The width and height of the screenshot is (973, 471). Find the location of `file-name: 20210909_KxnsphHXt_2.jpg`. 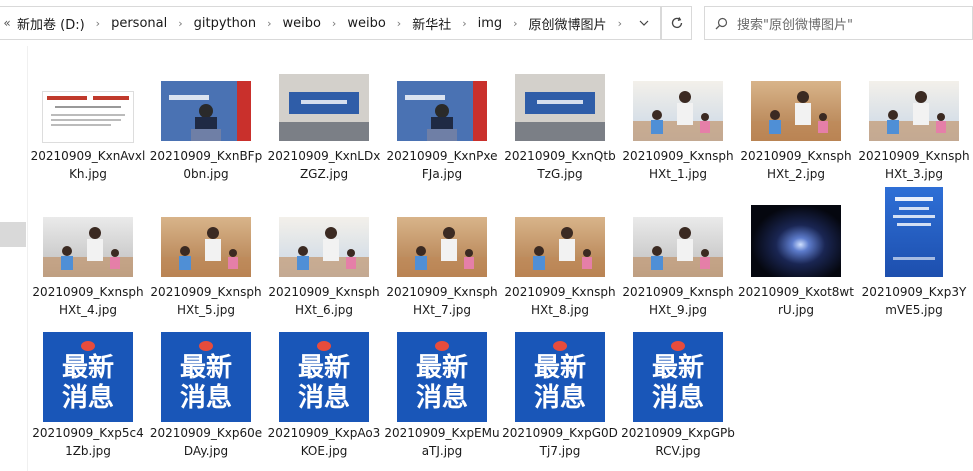

file-name: 20210909_KxnsphHXt_2.jpg is located at coordinates (796, 165).